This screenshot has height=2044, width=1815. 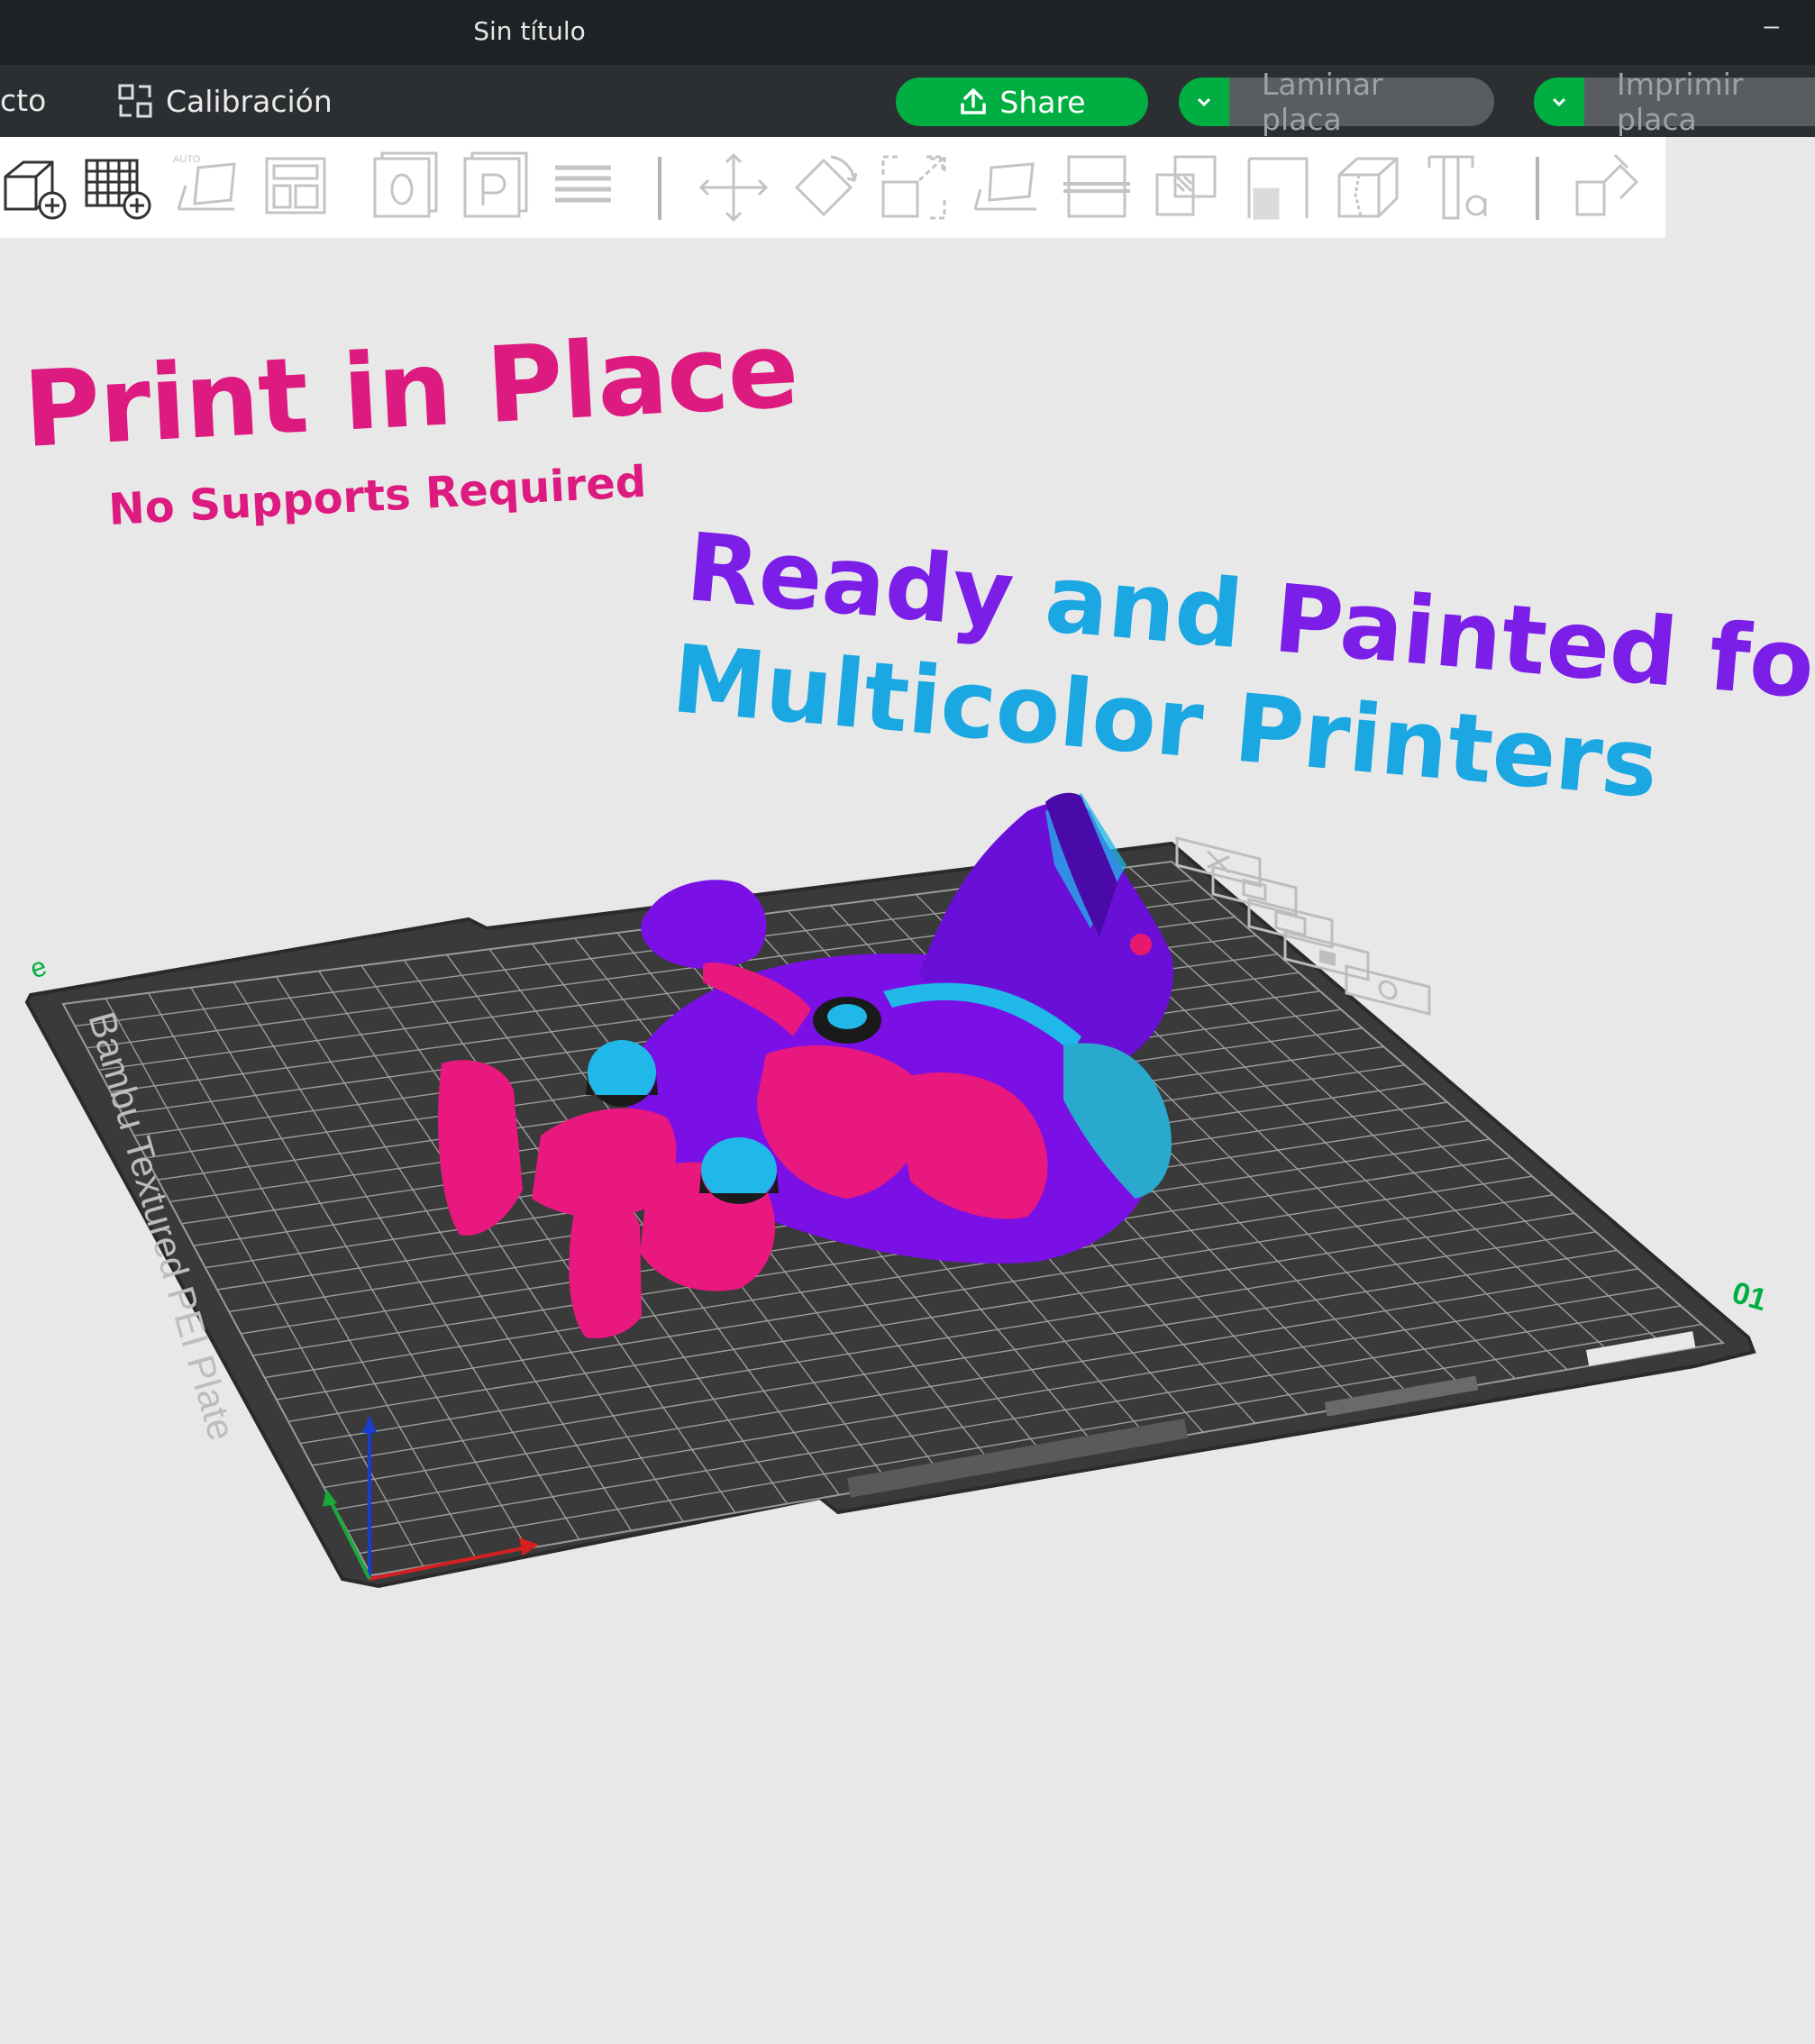 I want to click on lay-on-face-icon, so click(x=1007, y=187).